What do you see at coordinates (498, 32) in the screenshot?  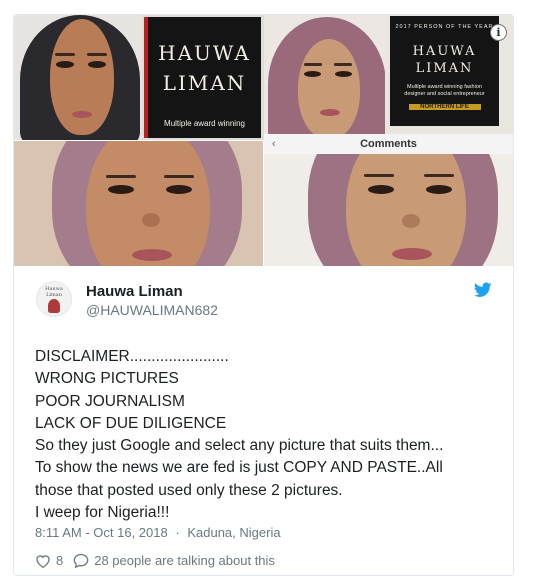 I see `info-icon: i` at bounding box center [498, 32].